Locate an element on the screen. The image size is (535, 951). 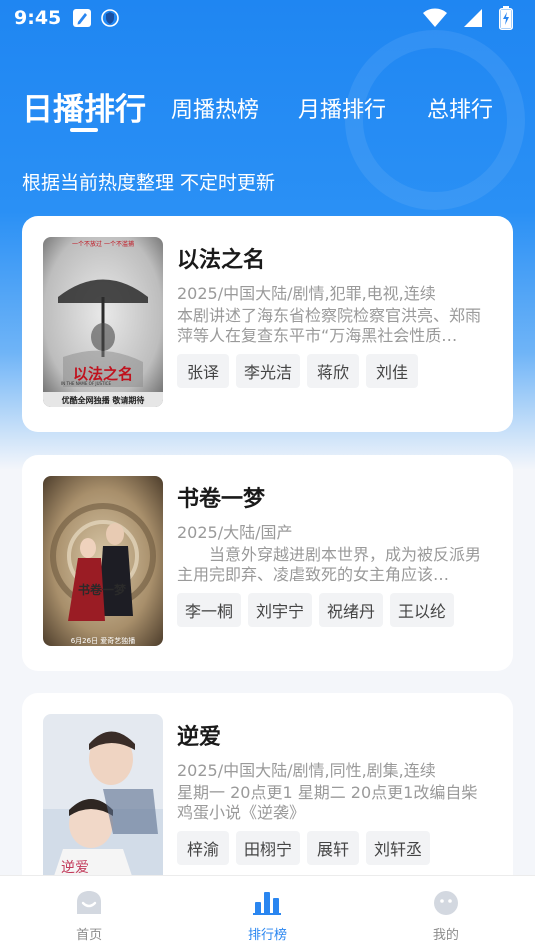
cast-tag: 梓渝 is located at coordinates (203, 848).